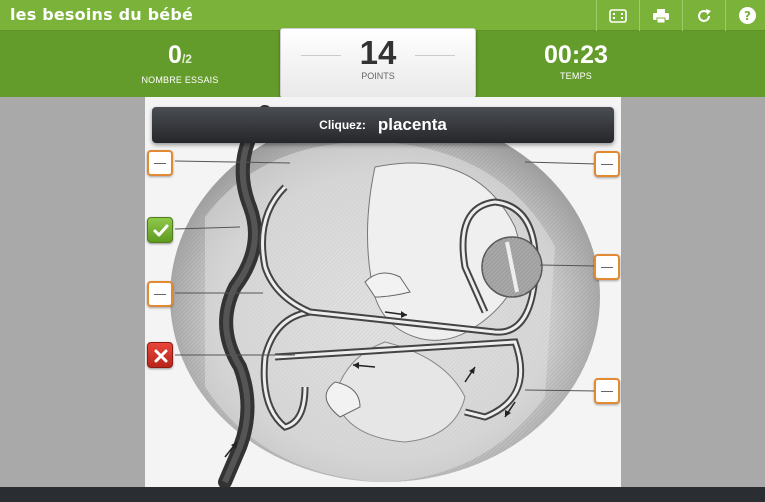  Describe the element at coordinates (378, 76) in the screenshot. I see `points-label: POINTS` at that location.